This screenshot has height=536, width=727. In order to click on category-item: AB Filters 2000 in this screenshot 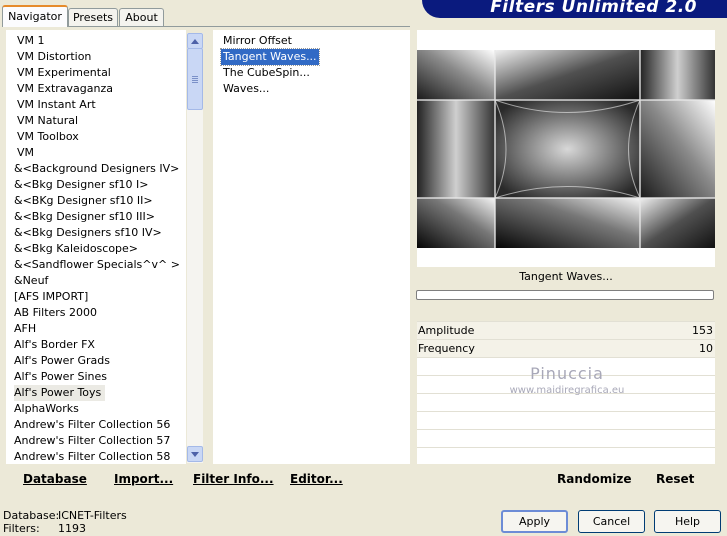, I will do `click(55, 313)`.